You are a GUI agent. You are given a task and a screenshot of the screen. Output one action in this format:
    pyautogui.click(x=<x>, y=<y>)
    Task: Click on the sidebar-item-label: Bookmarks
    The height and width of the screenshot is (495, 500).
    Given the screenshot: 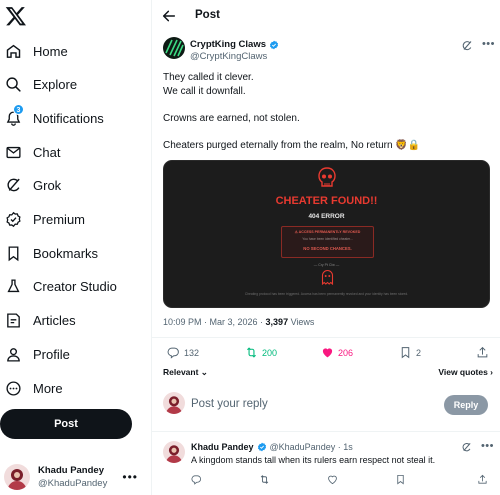 What is the action you would take?
    pyautogui.click(x=66, y=253)
    